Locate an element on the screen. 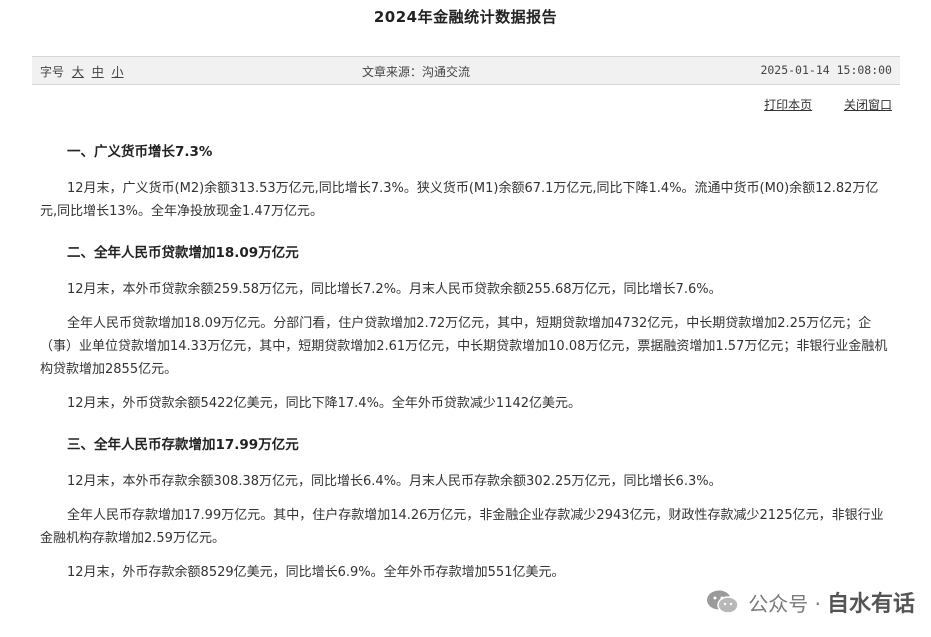 The height and width of the screenshot is (637, 931). font-size-large-link: 大 is located at coordinates (78, 72).